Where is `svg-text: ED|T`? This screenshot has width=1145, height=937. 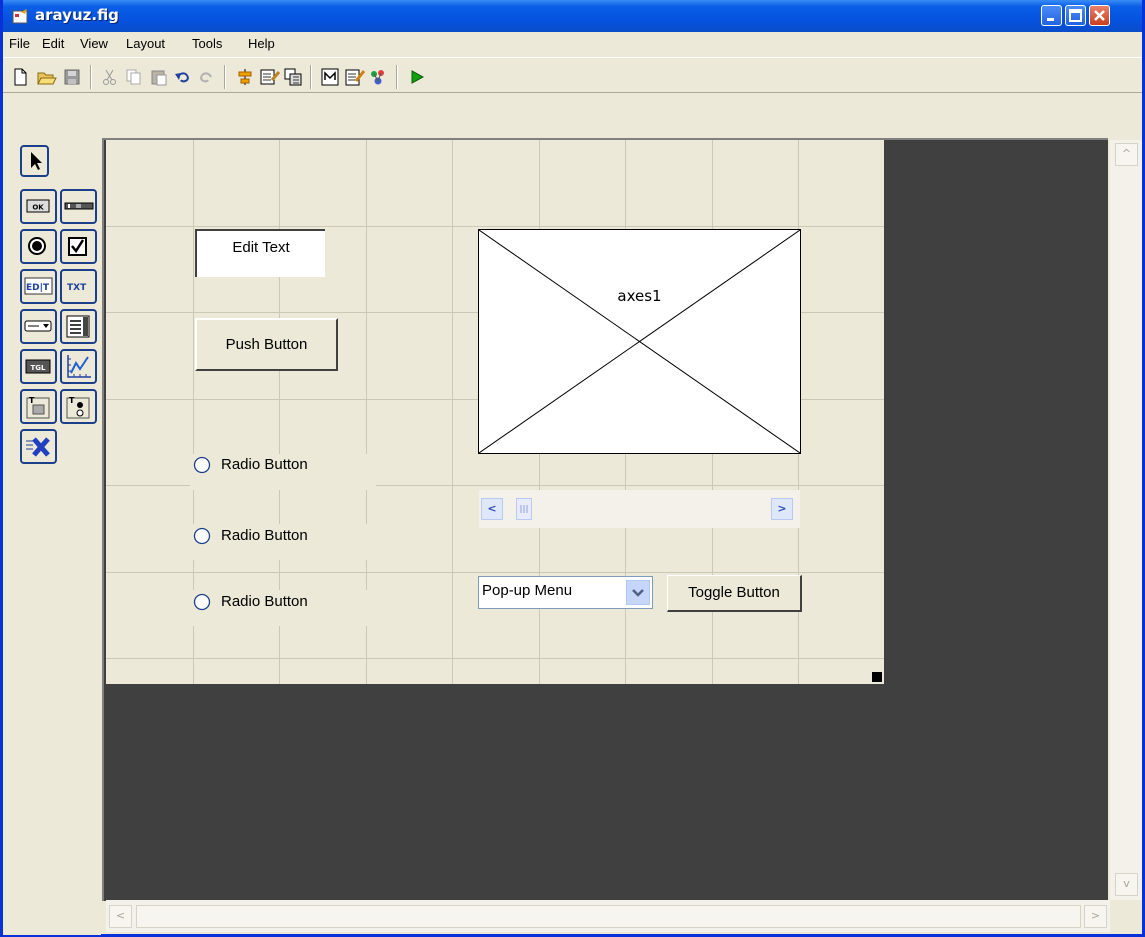
svg-text: ED|T is located at coordinates (38, 288).